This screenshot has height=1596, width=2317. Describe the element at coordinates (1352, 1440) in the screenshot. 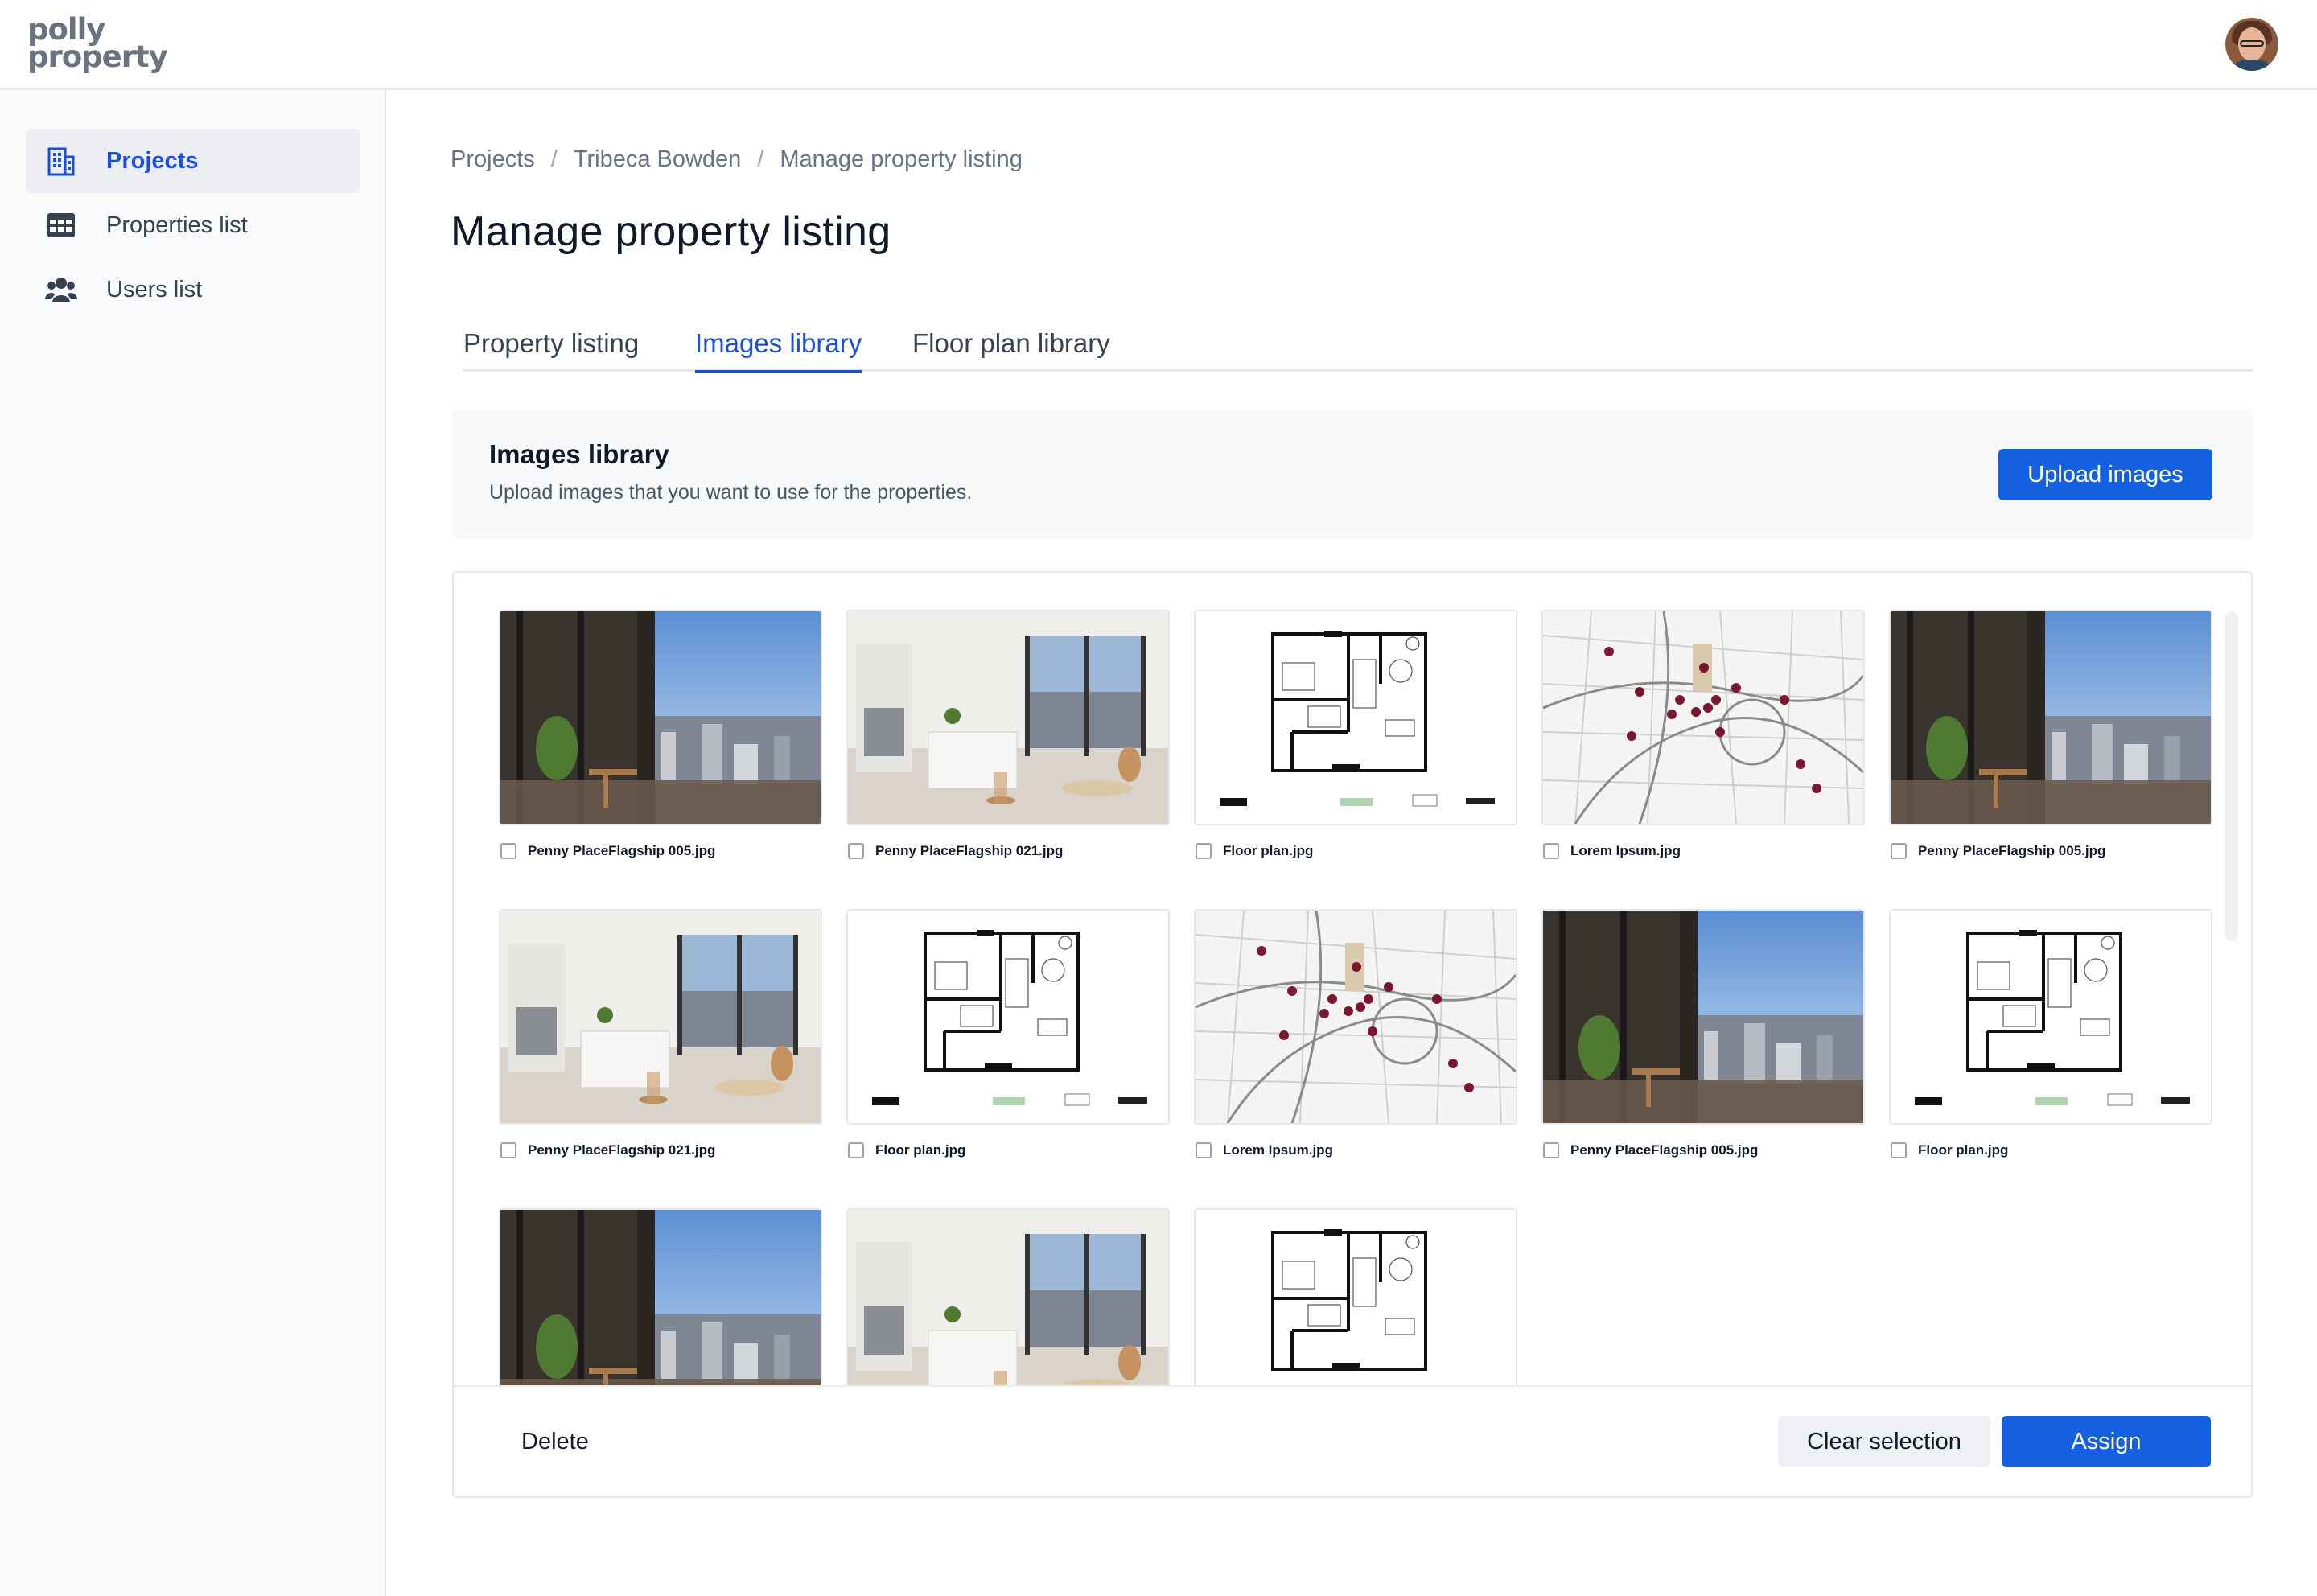

I see `selection-footer: Delete Clear selection Assign` at that location.